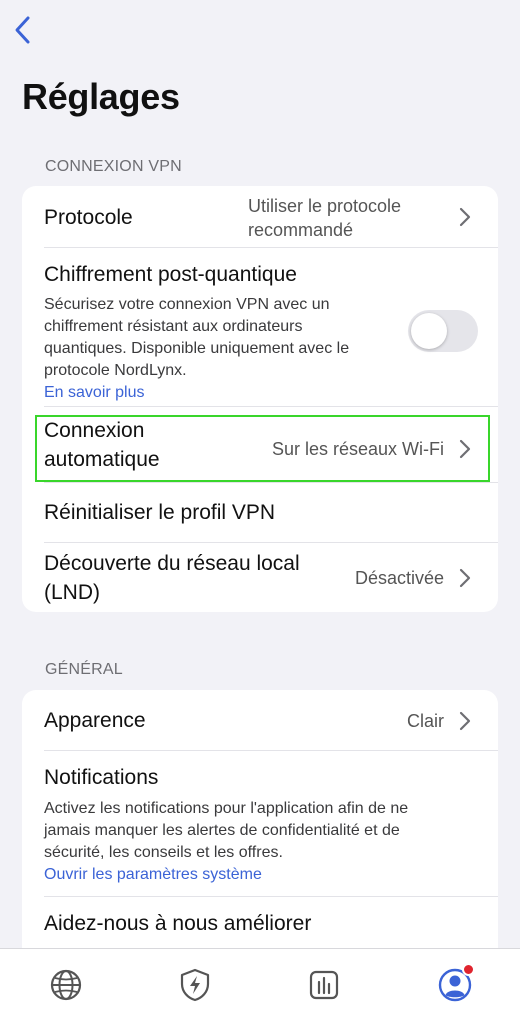 The width and height of the screenshot is (520, 1024). Describe the element at coordinates (113, 166) in the screenshot. I see `section-header-vpn: CONNEXION VPN` at that location.